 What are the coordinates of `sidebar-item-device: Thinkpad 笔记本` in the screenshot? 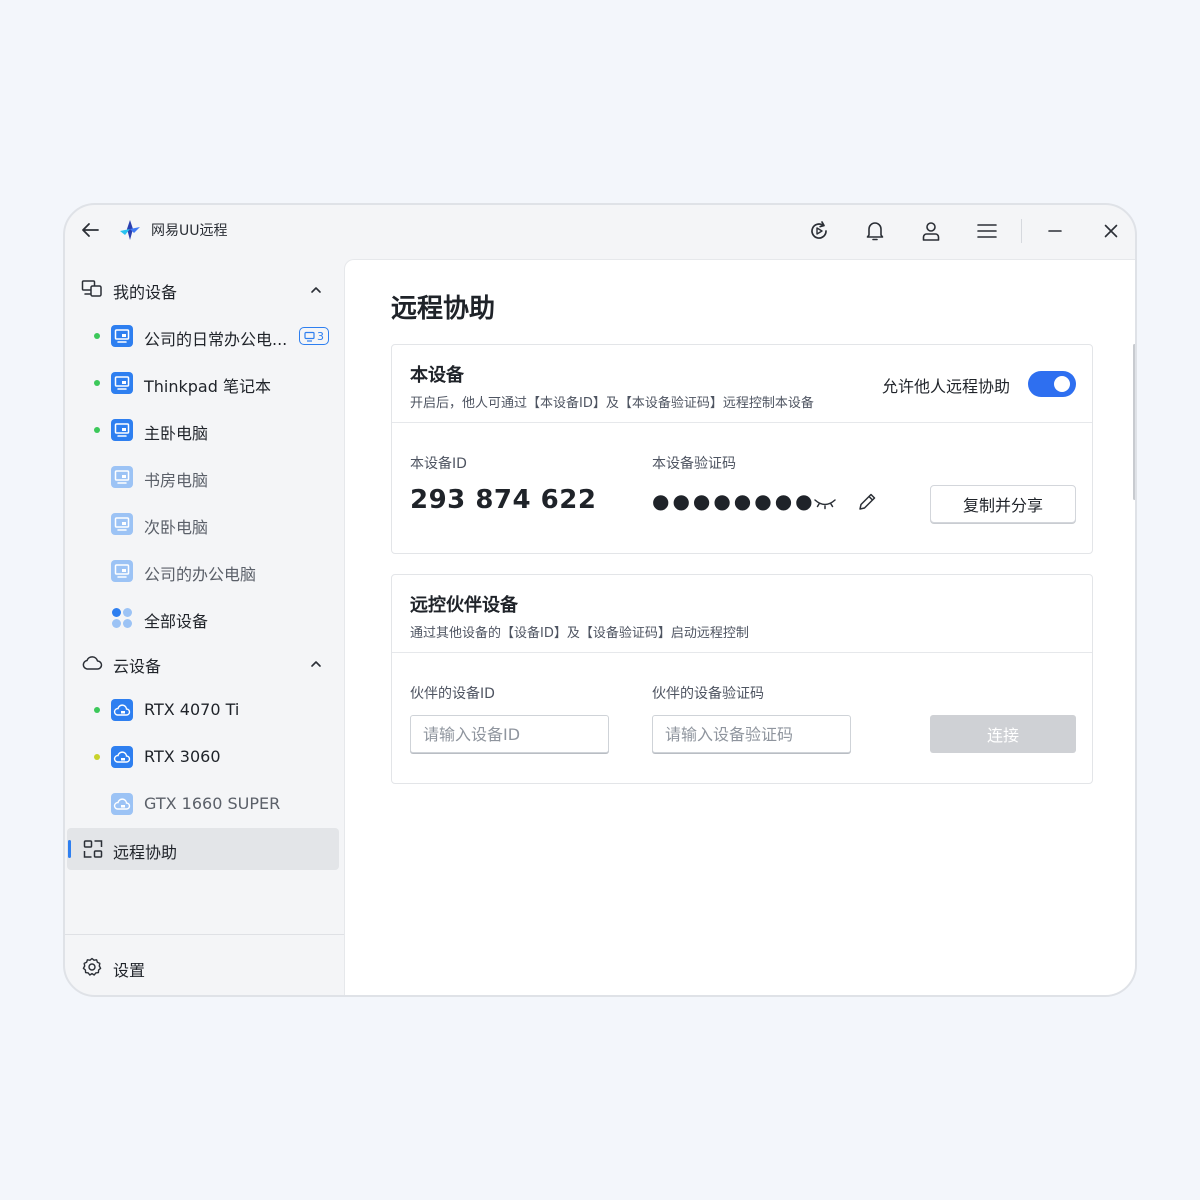 It's located at (204, 383).